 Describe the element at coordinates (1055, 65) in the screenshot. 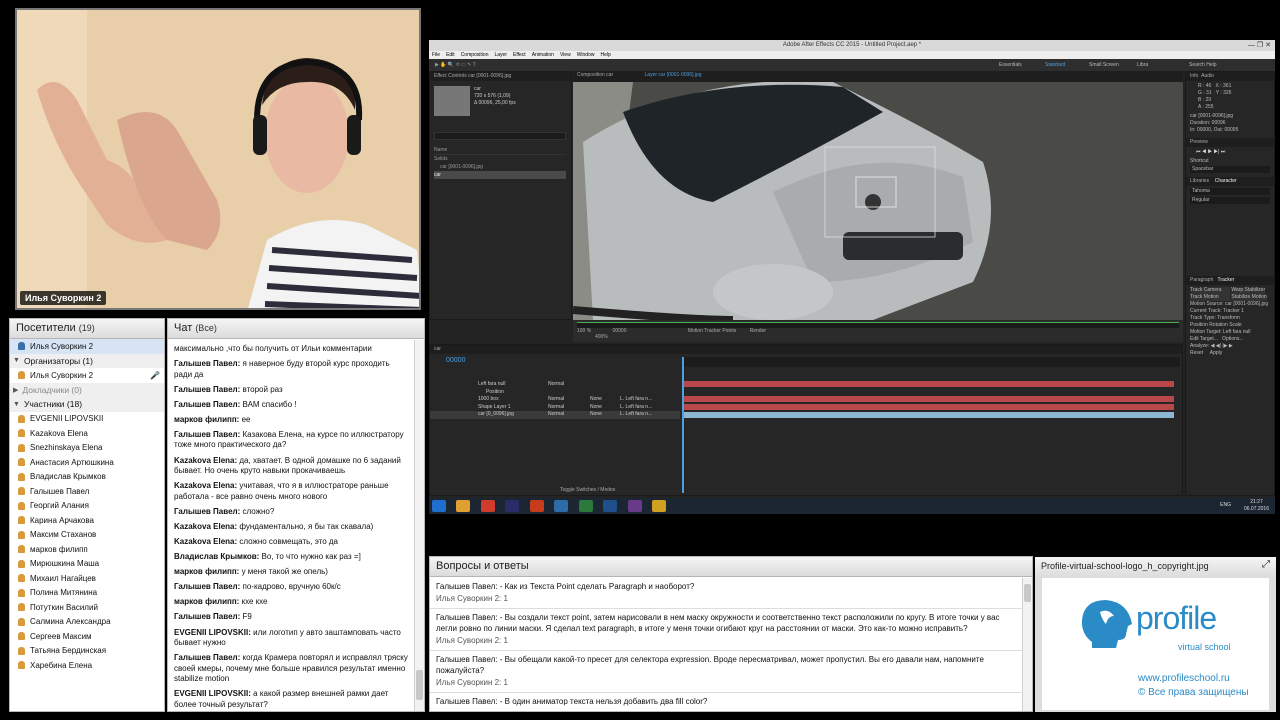

I see `ws-standard: Standard` at that location.